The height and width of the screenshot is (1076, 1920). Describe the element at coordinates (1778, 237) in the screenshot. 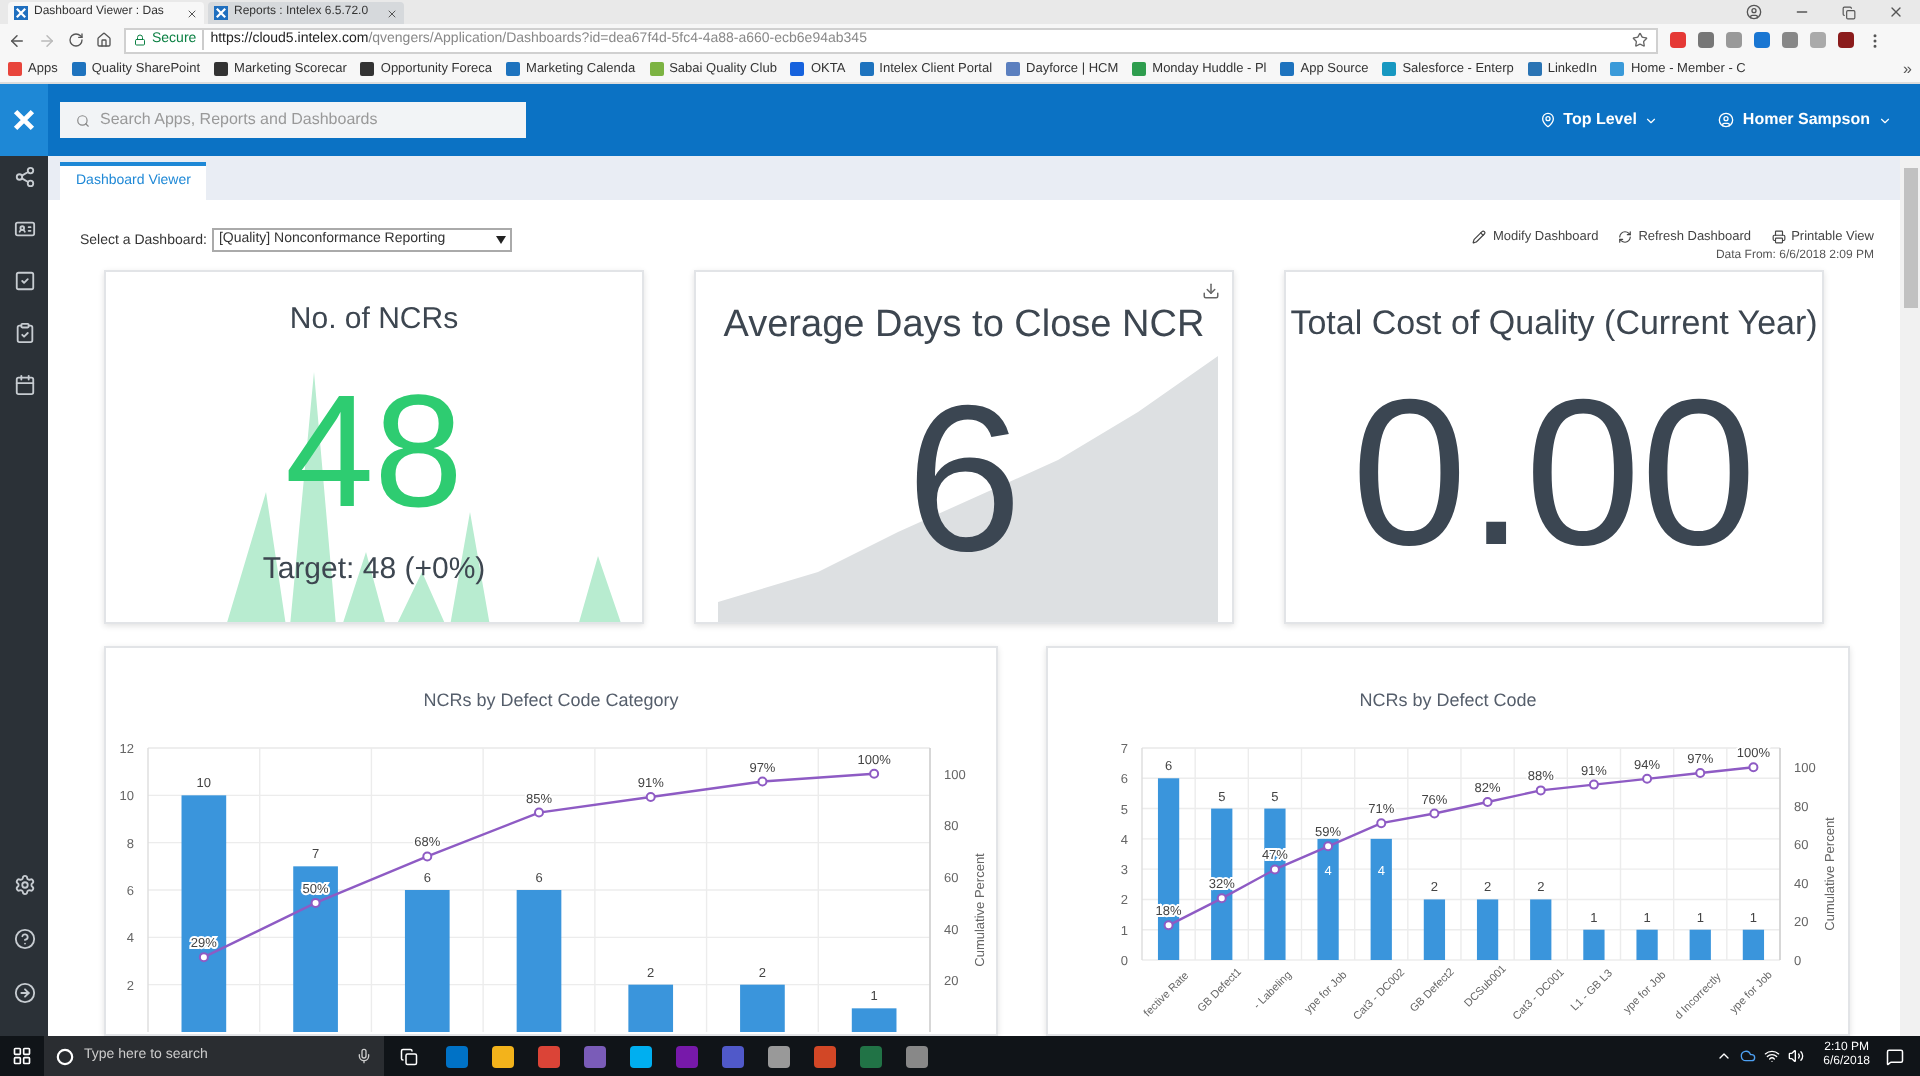

I see `printer-icon` at that location.